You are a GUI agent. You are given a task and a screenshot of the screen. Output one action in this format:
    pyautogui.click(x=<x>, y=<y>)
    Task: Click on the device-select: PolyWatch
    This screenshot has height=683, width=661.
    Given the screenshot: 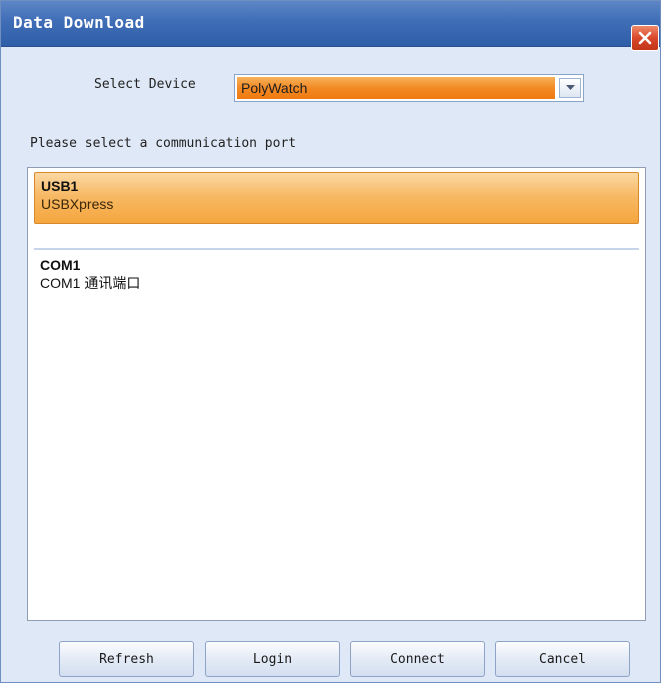 What is the action you would take?
    pyautogui.click(x=409, y=88)
    